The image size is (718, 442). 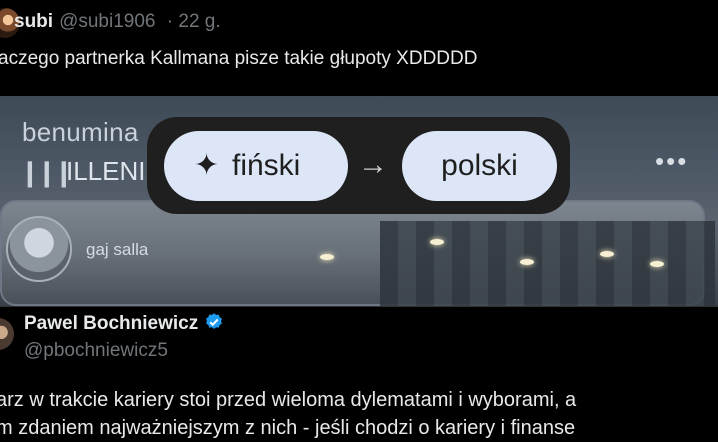 What do you see at coordinates (373, 164) in the screenshot?
I see `arrow-right-icon: →` at bounding box center [373, 164].